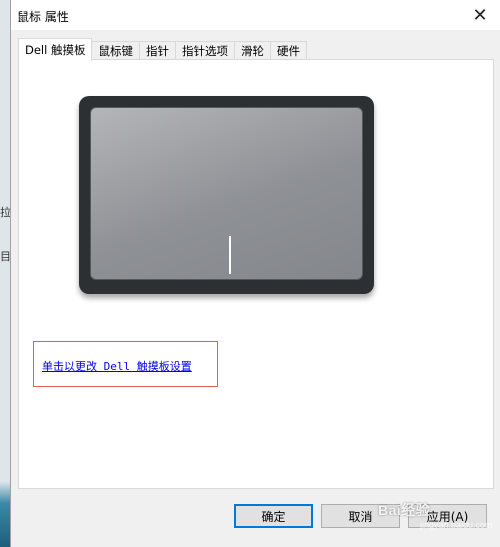  Describe the element at coordinates (115, 51) in the screenshot. I see `tab-mouse-buttons: 鼠标键` at that location.